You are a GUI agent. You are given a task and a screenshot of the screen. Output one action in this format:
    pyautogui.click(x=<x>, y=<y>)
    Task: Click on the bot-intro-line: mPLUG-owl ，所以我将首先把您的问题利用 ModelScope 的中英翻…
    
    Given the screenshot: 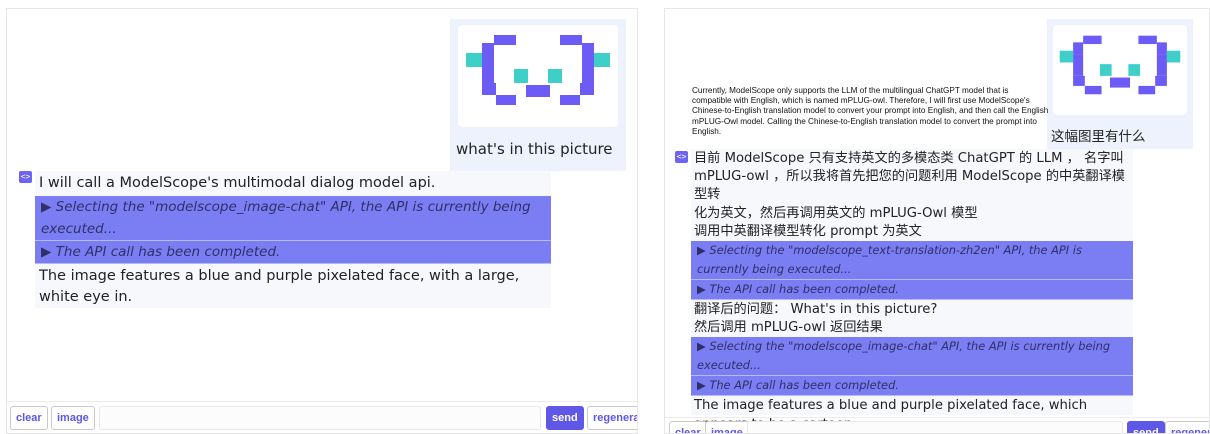 What is the action you would take?
    pyautogui.click(x=909, y=186)
    